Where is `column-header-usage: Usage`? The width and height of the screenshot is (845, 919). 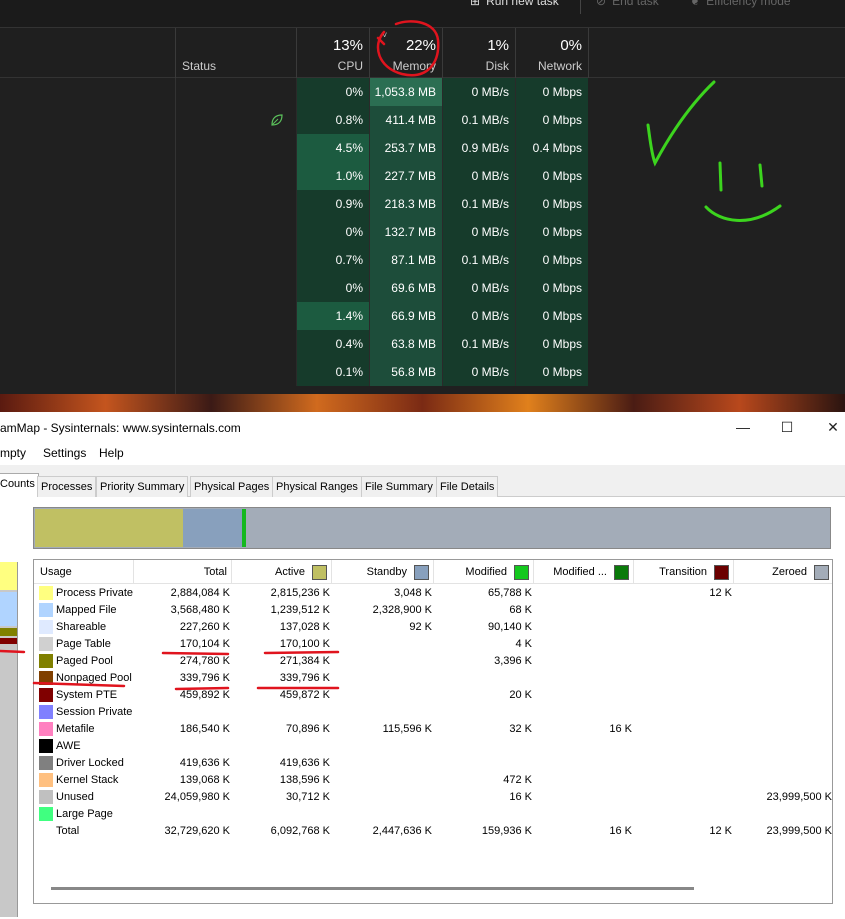 column-header-usage: Usage is located at coordinates (84, 572).